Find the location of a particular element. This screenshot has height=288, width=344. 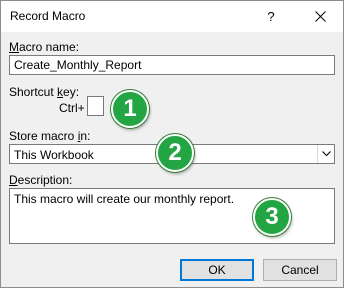

shortcut-key-input is located at coordinates (95, 106).